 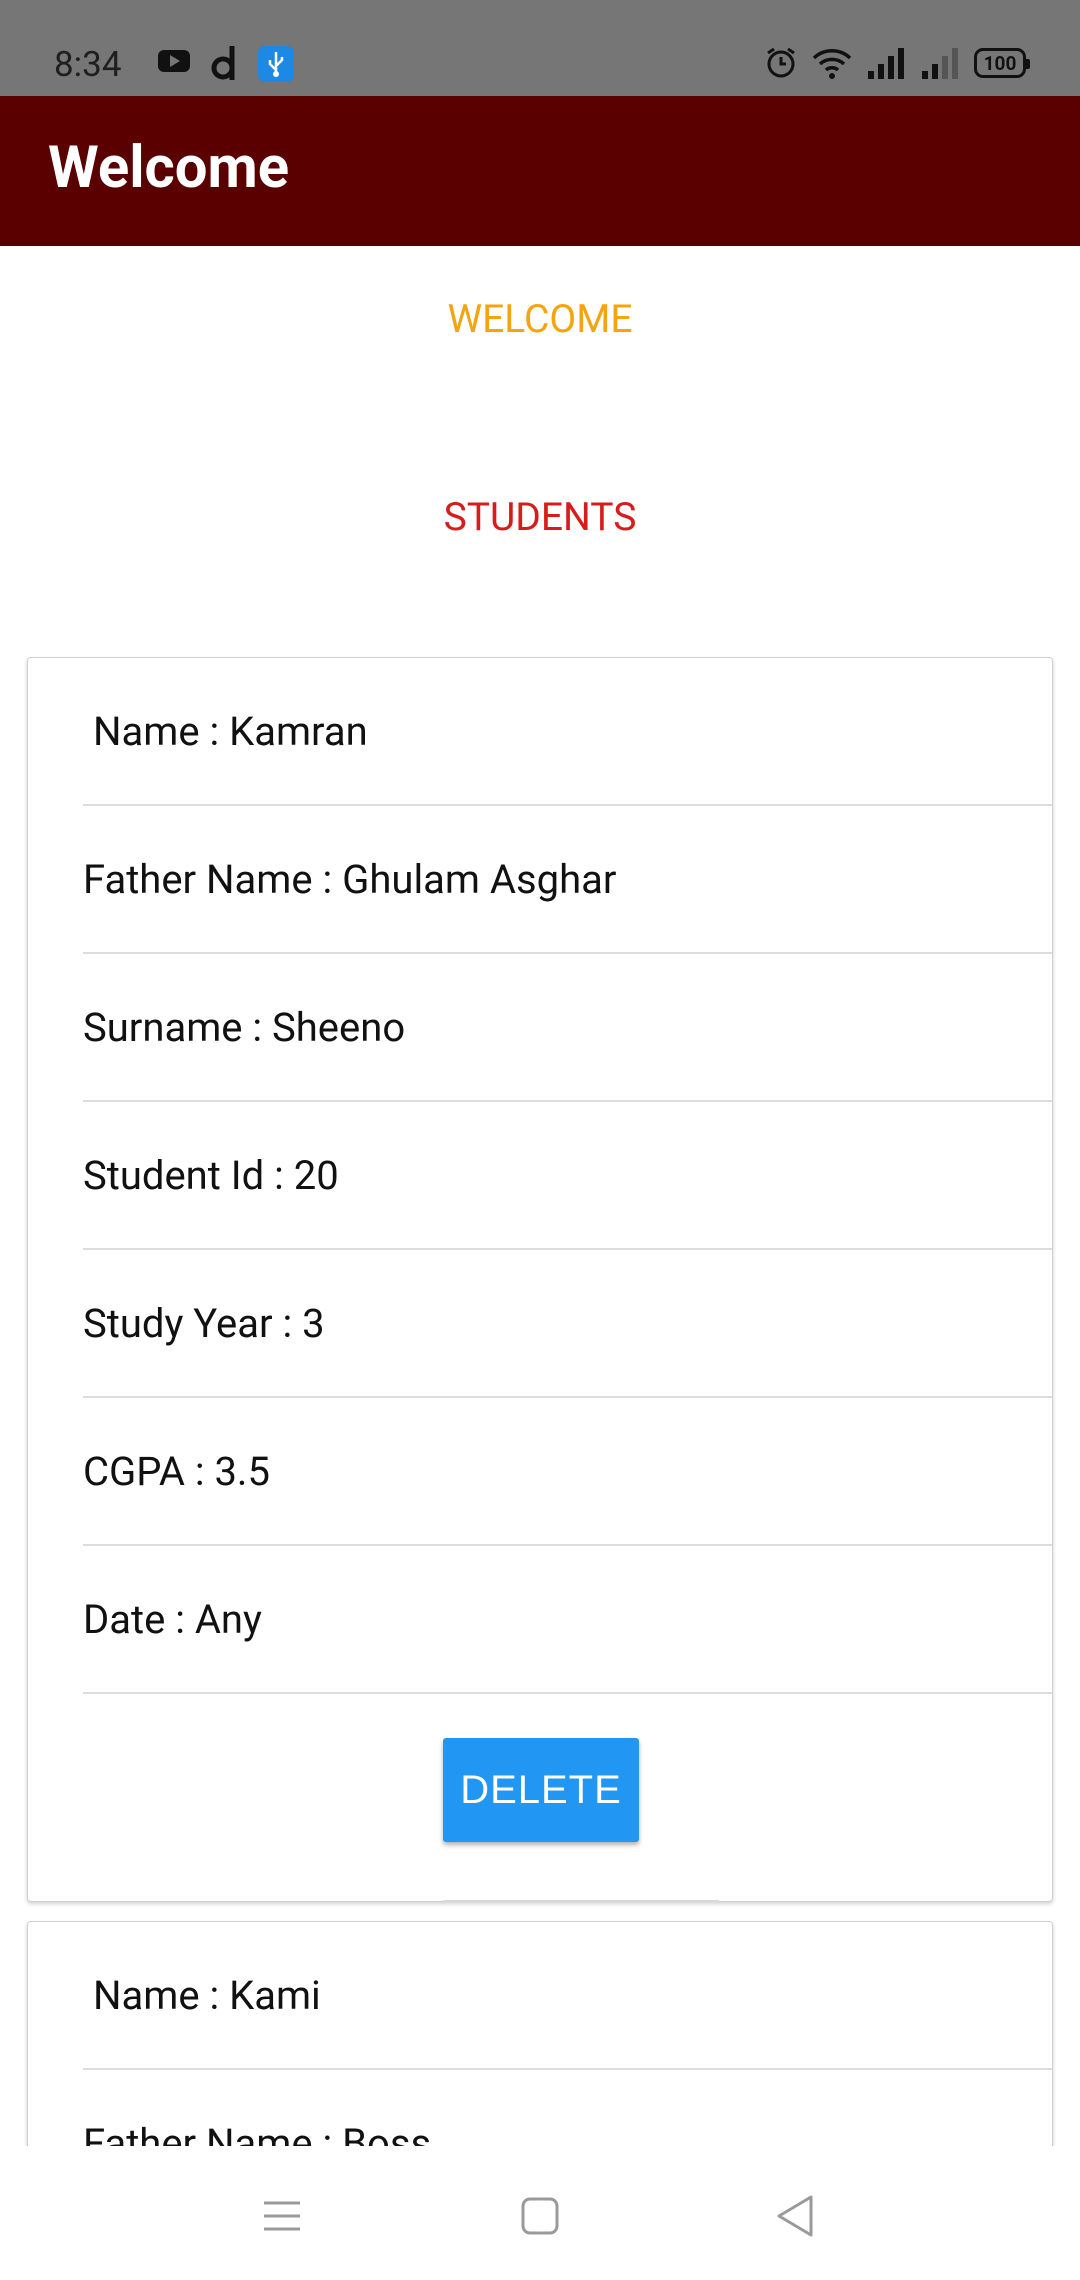 What do you see at coordinates (176, 1471) in the screenshot?
I see `cgpa: CGPA : 3.5` at bounding box center [176, 1471].